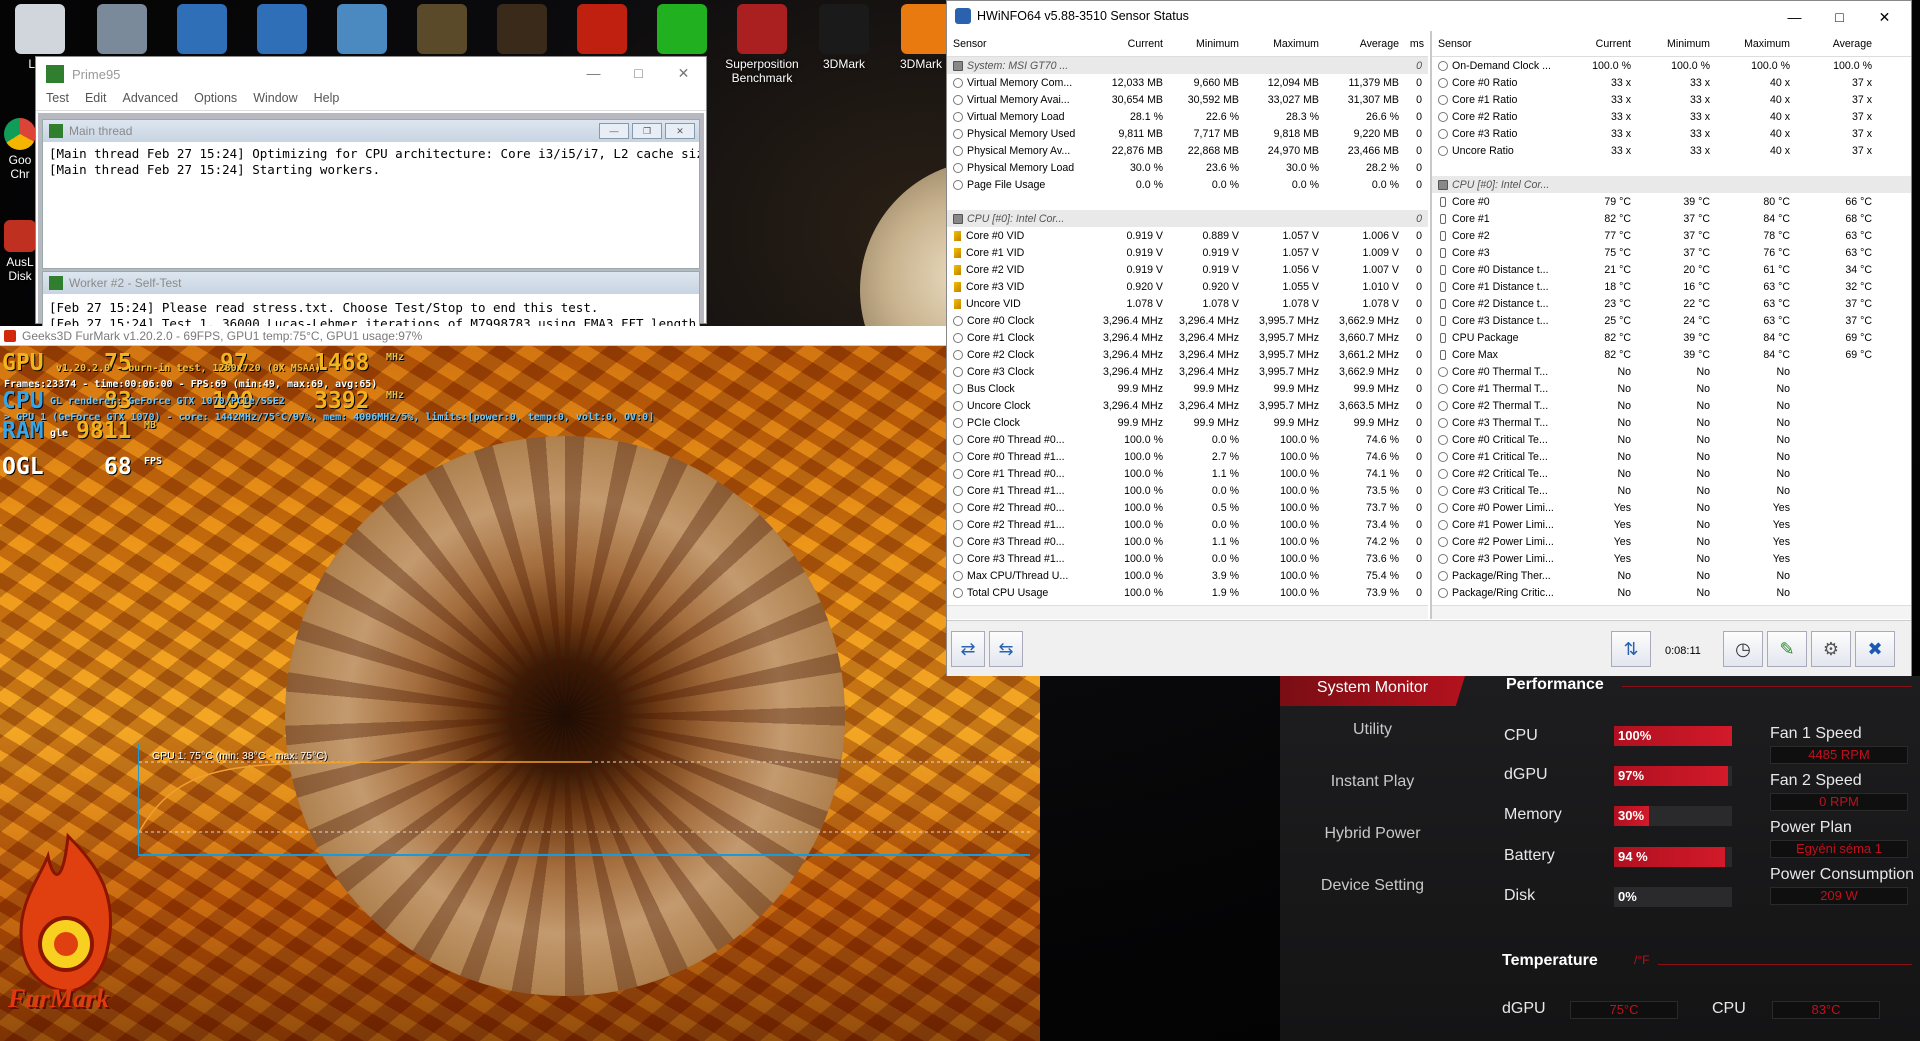 The image size is (1920, 1041). Describe the element at coordinates (1006, 649) in the screenshot. I see `navigate-right-button: ⇆` at that location.